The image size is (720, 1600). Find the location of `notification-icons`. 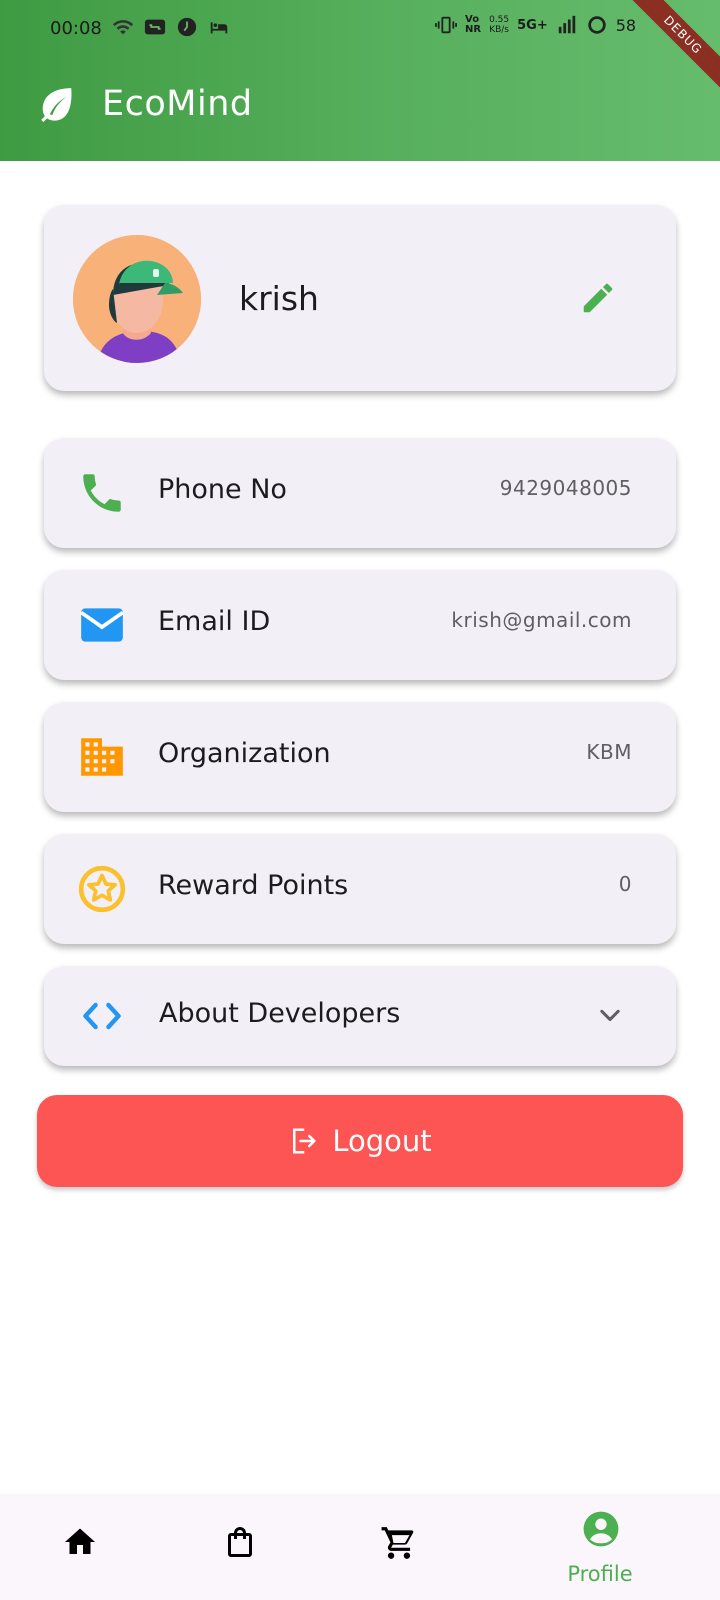

notification-icons is located at coordinates (171, 27).